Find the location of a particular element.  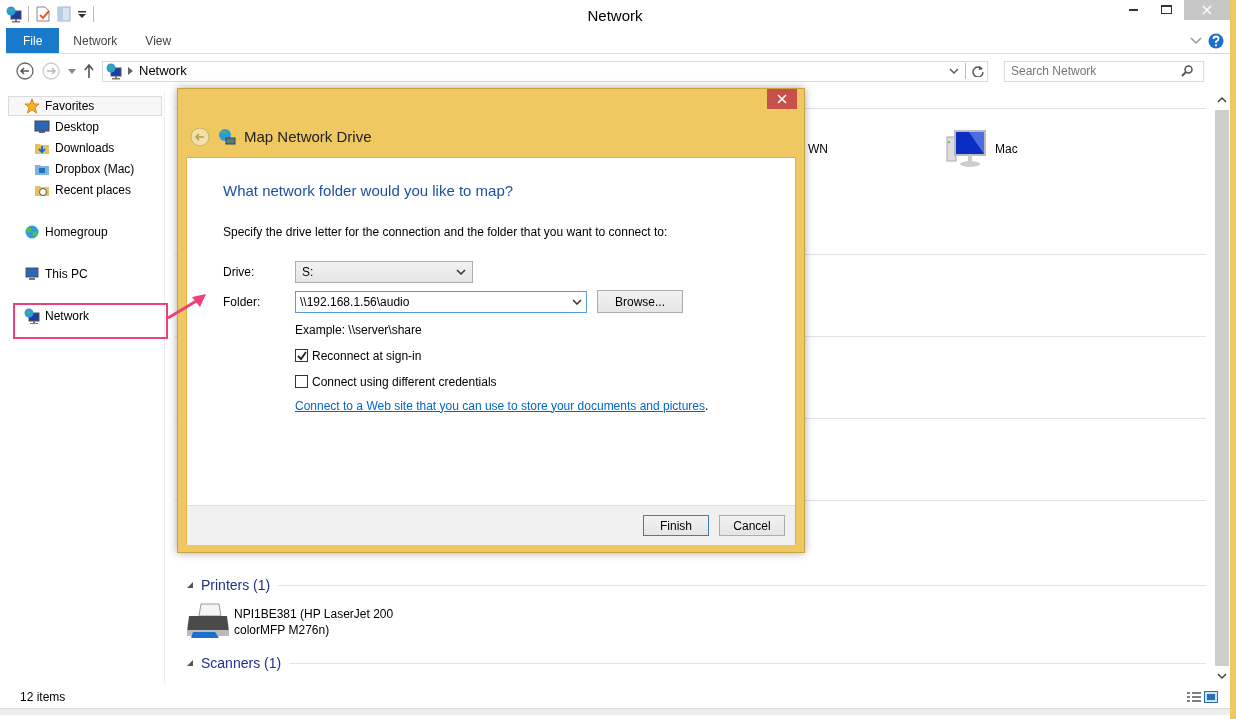

up-arrow-icon is located at coordinates (89, 71).